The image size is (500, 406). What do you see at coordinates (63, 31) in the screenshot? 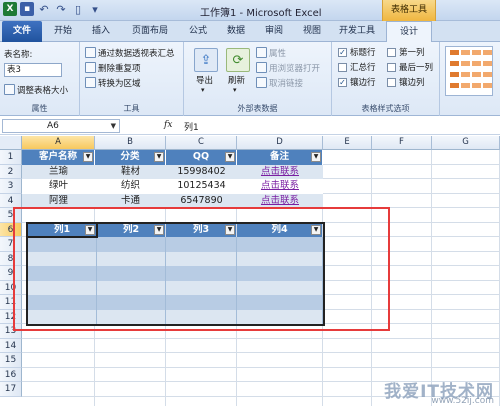
I see `tab-home: 开始` at bounding box center [63, 31].